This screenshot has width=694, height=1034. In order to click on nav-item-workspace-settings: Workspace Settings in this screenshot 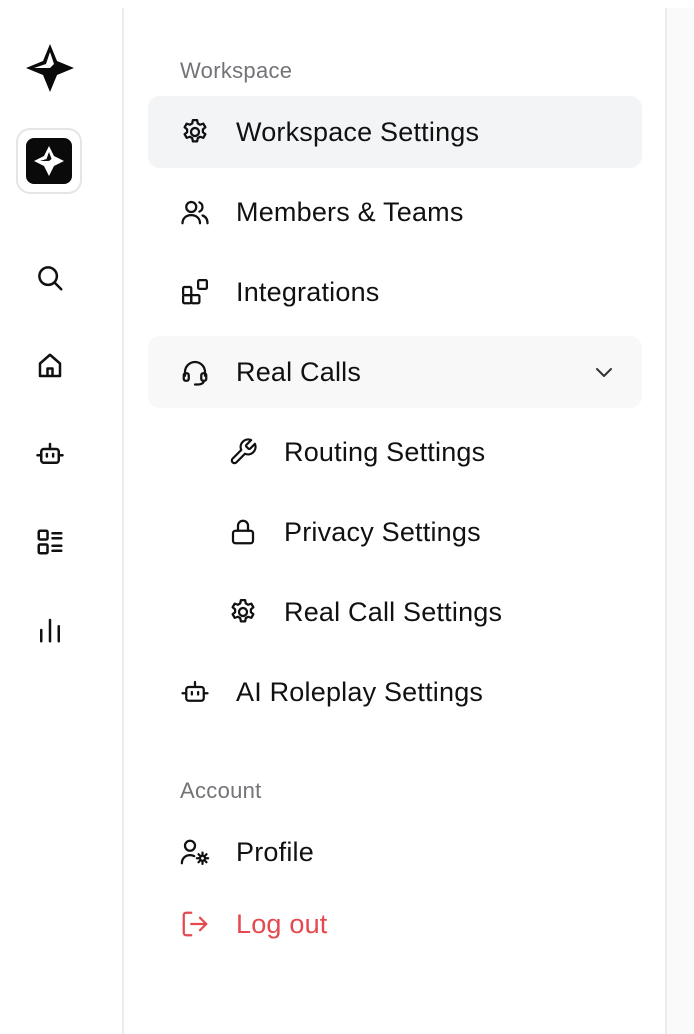, I will do `click(395, 132)`.